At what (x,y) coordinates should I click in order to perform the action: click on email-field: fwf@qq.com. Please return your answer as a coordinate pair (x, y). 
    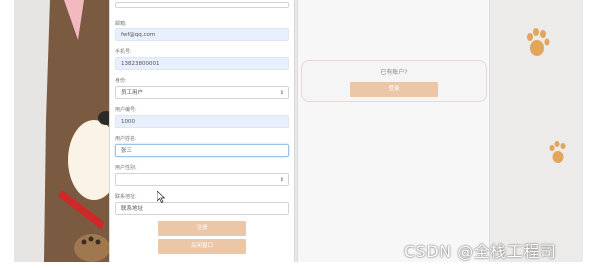
    Looking at the image, I should click on (202, 34).